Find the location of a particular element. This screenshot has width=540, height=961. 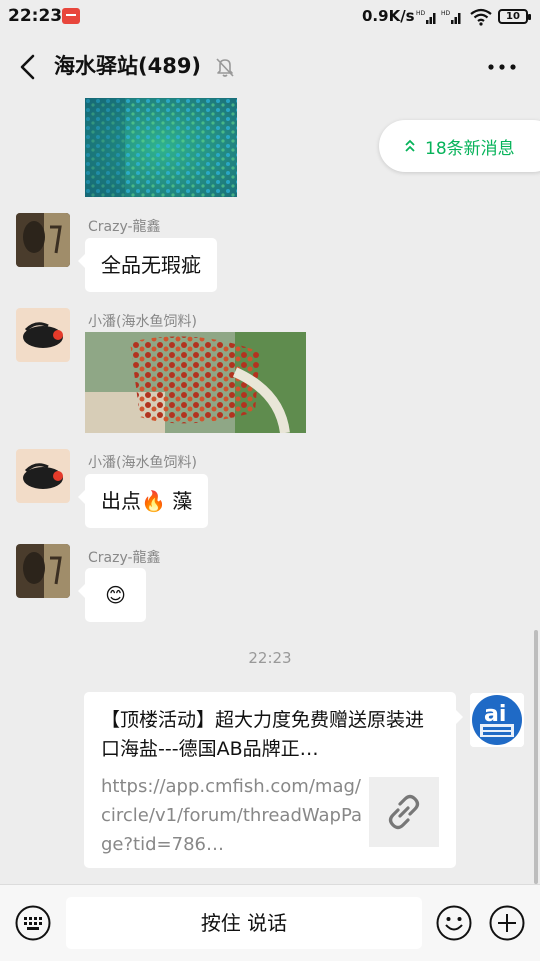

image-message-coral is located at coordinates (161, 147).